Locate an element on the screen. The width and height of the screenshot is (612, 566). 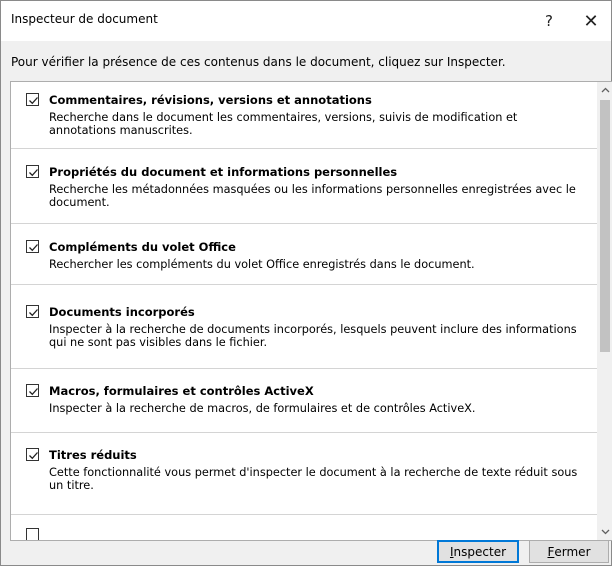
checkbox-embedded-documents is located at coordinates (32, 311).